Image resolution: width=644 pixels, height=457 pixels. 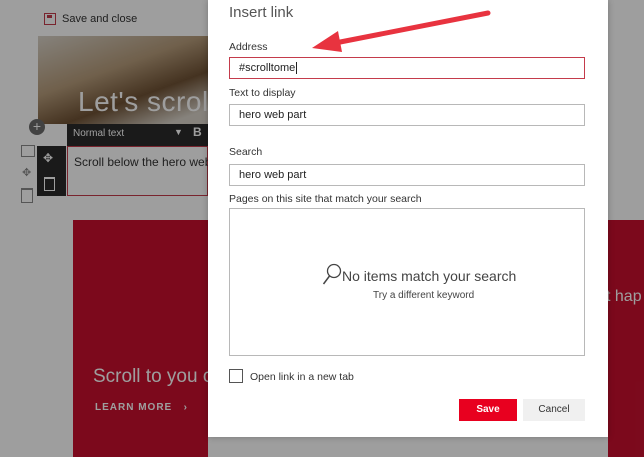 I want to click on text-to-display-label: Text to display, so click(x=262, y=93).